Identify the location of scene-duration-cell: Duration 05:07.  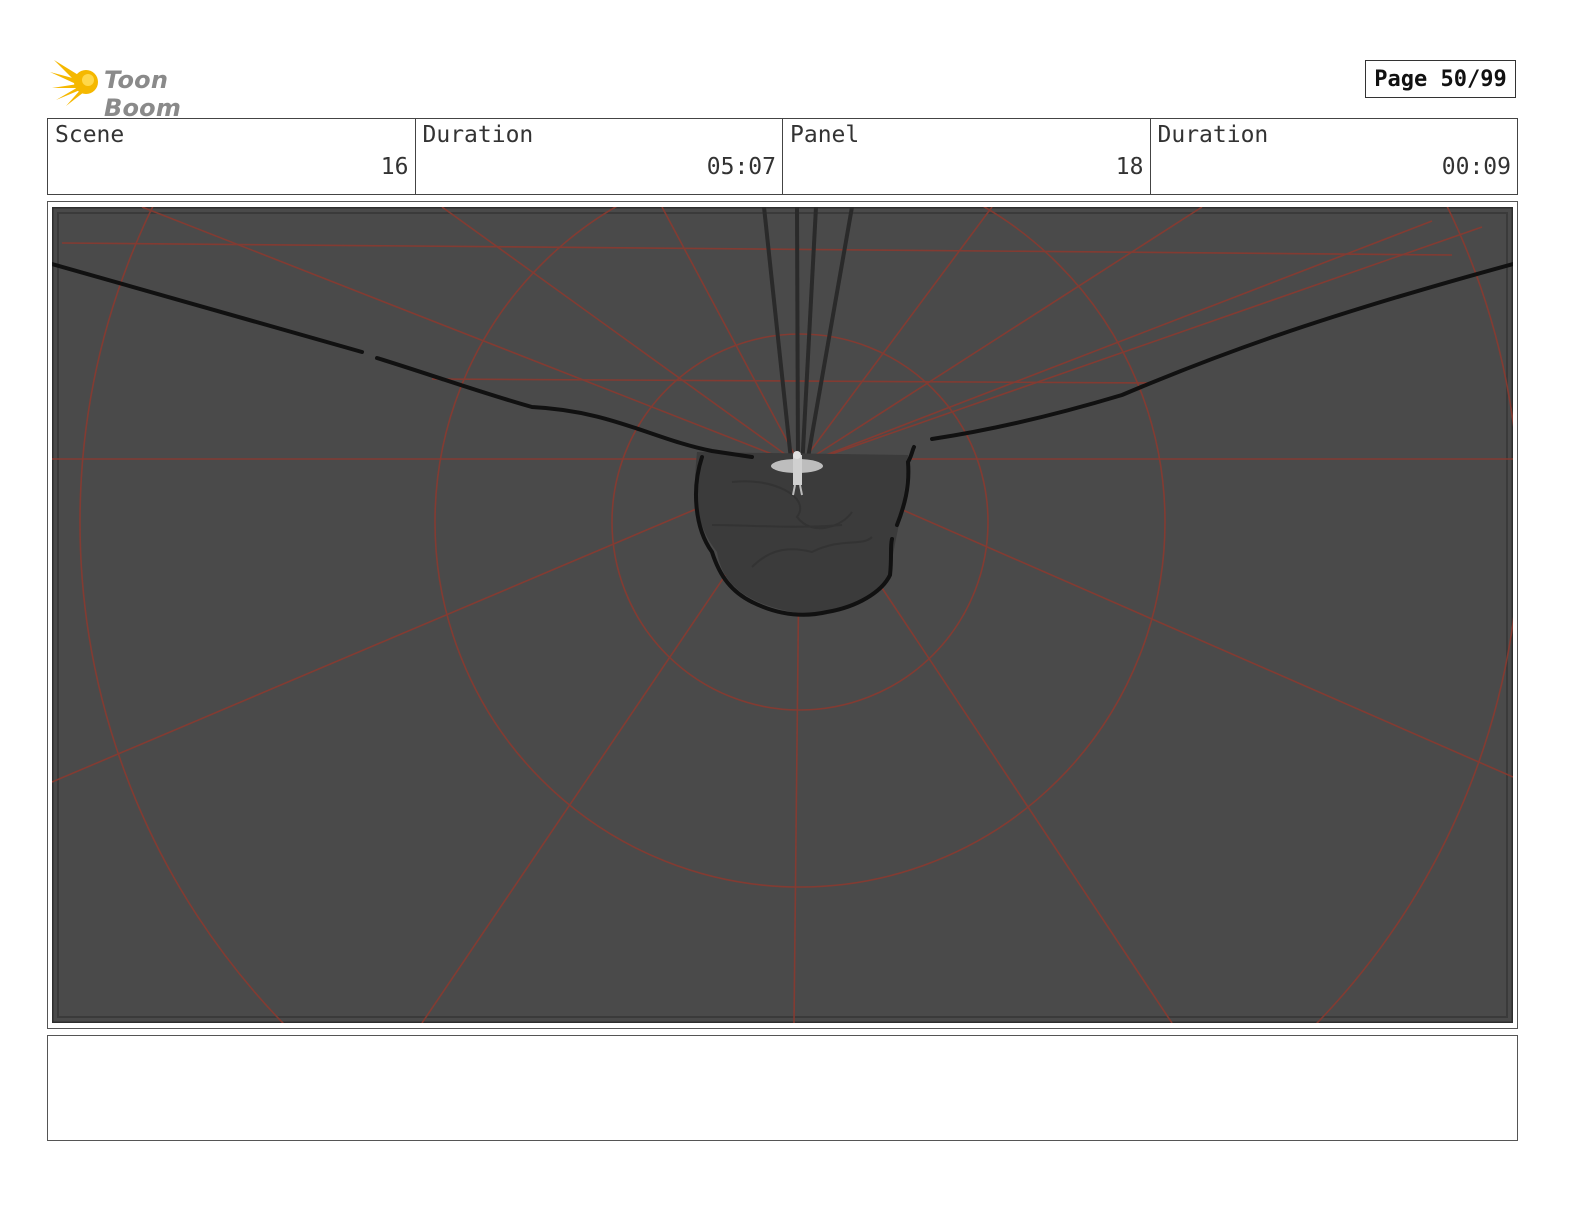
(599, 156).